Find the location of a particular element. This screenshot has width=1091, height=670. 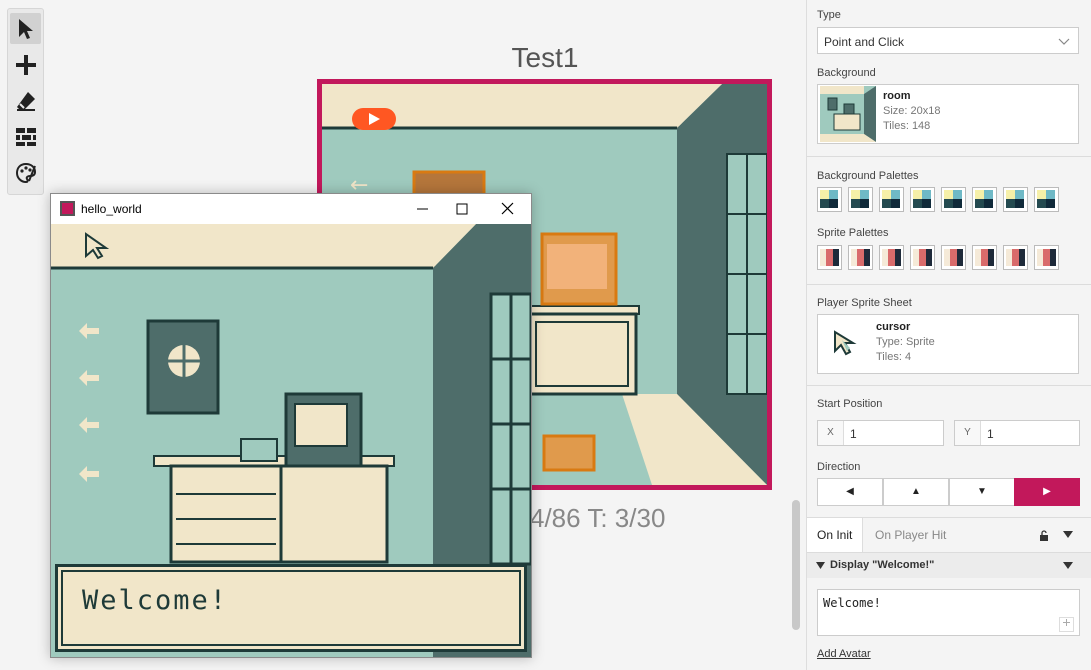

sprite-palettes-label: Sprite Palettes is located at coordinates (853, 233).